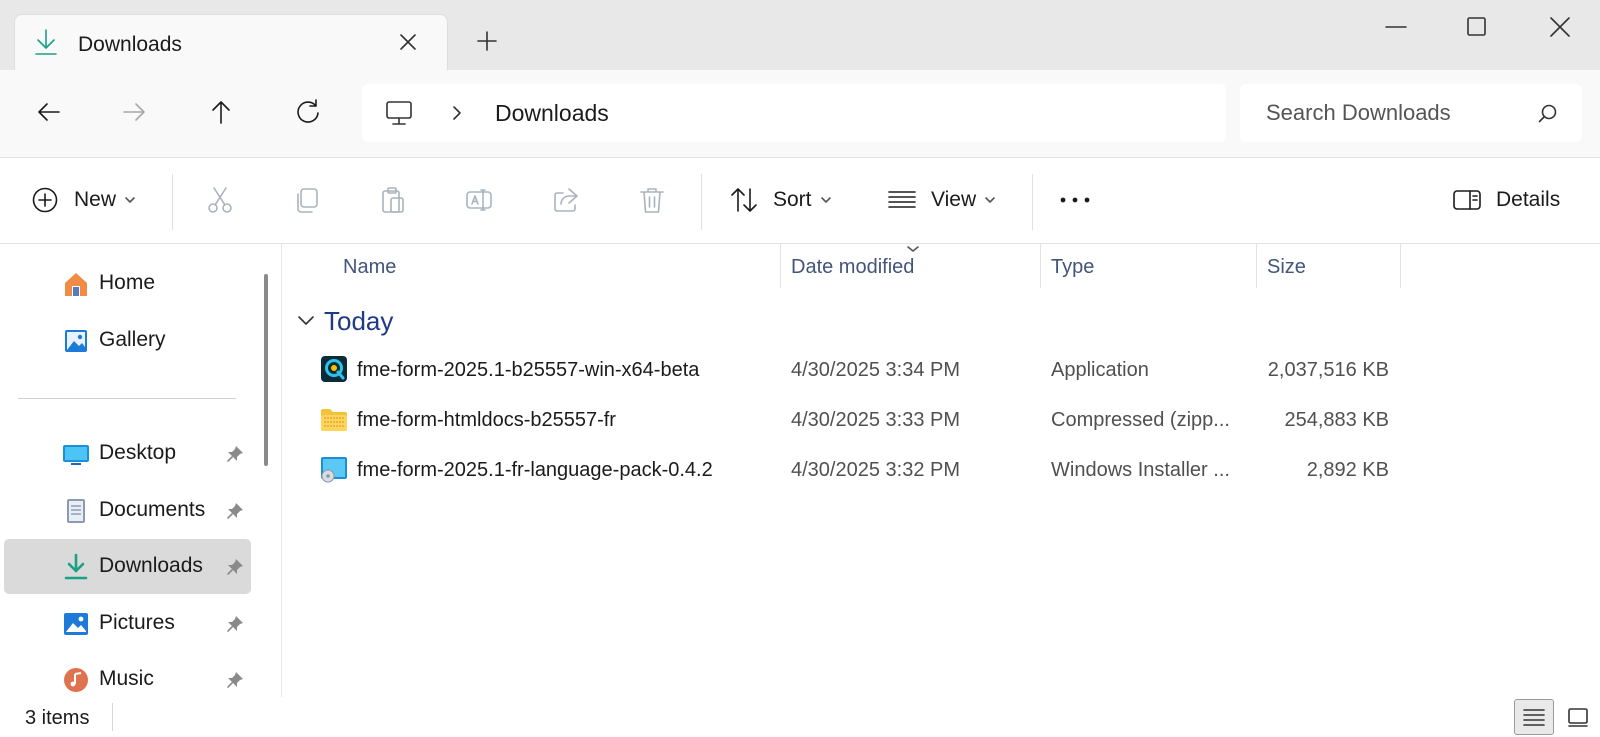  What do you see at coordinates (76, 341) in the screenshot?
I see `gallery-icon` at bounding box center [76, 341].